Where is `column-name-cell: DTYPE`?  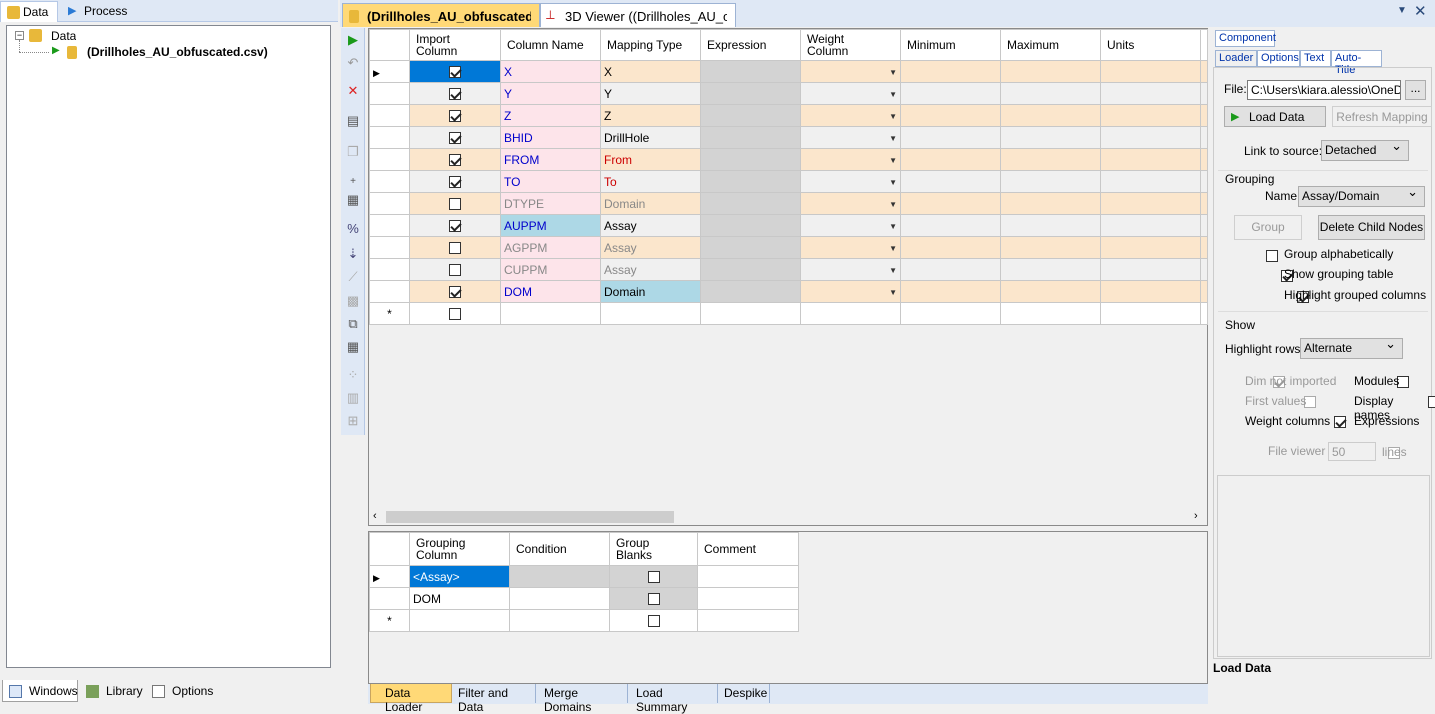
column-name-cell: DTYPE is located at coordinates (550, 203).